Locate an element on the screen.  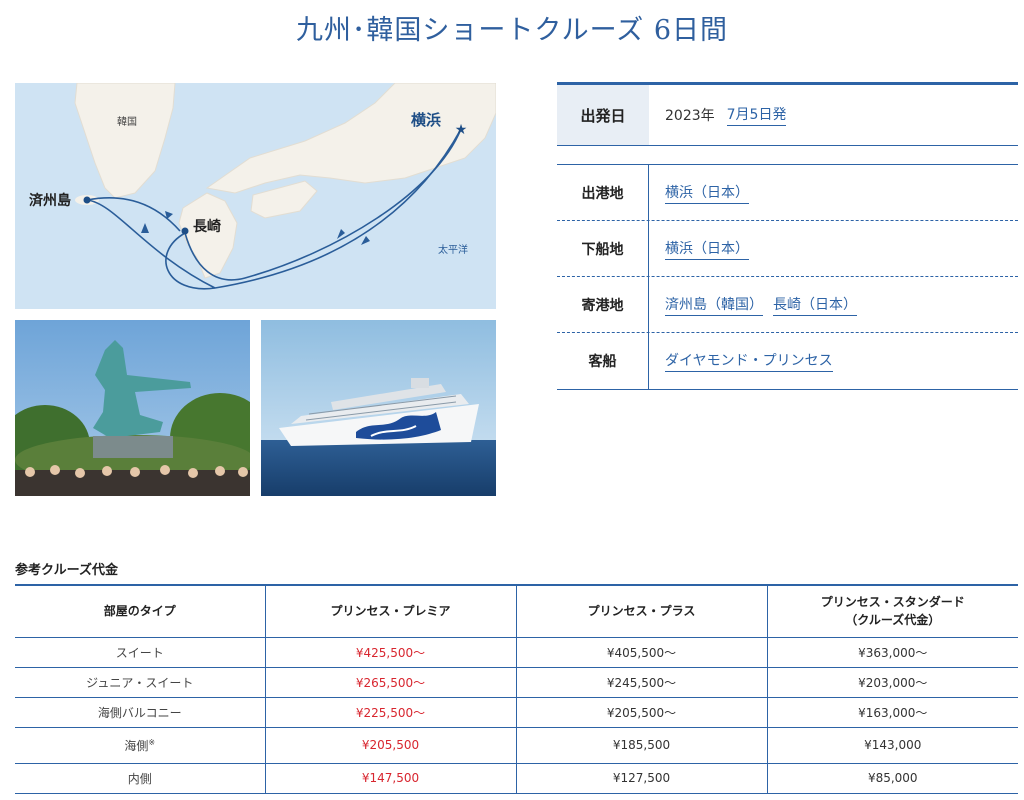
price-plus: ¥205,500～ is located at coordinates (641, 712).